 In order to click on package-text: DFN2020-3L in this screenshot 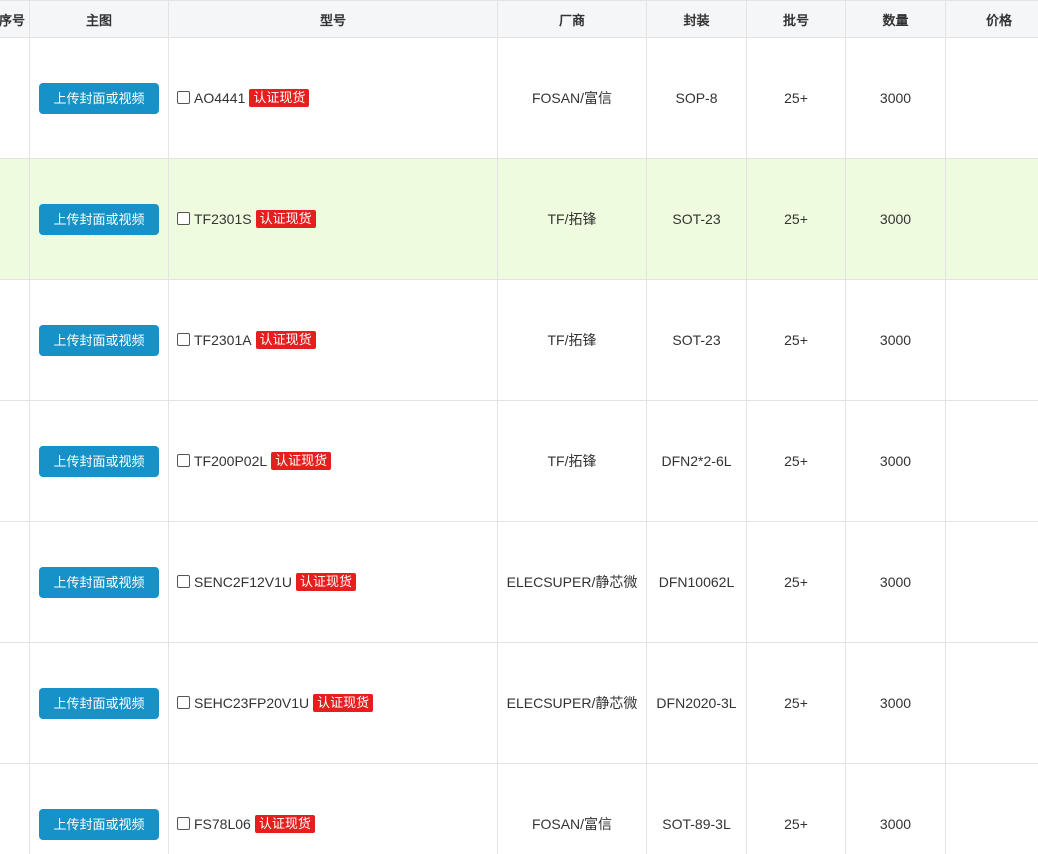, I will do `click(696, 703)`.